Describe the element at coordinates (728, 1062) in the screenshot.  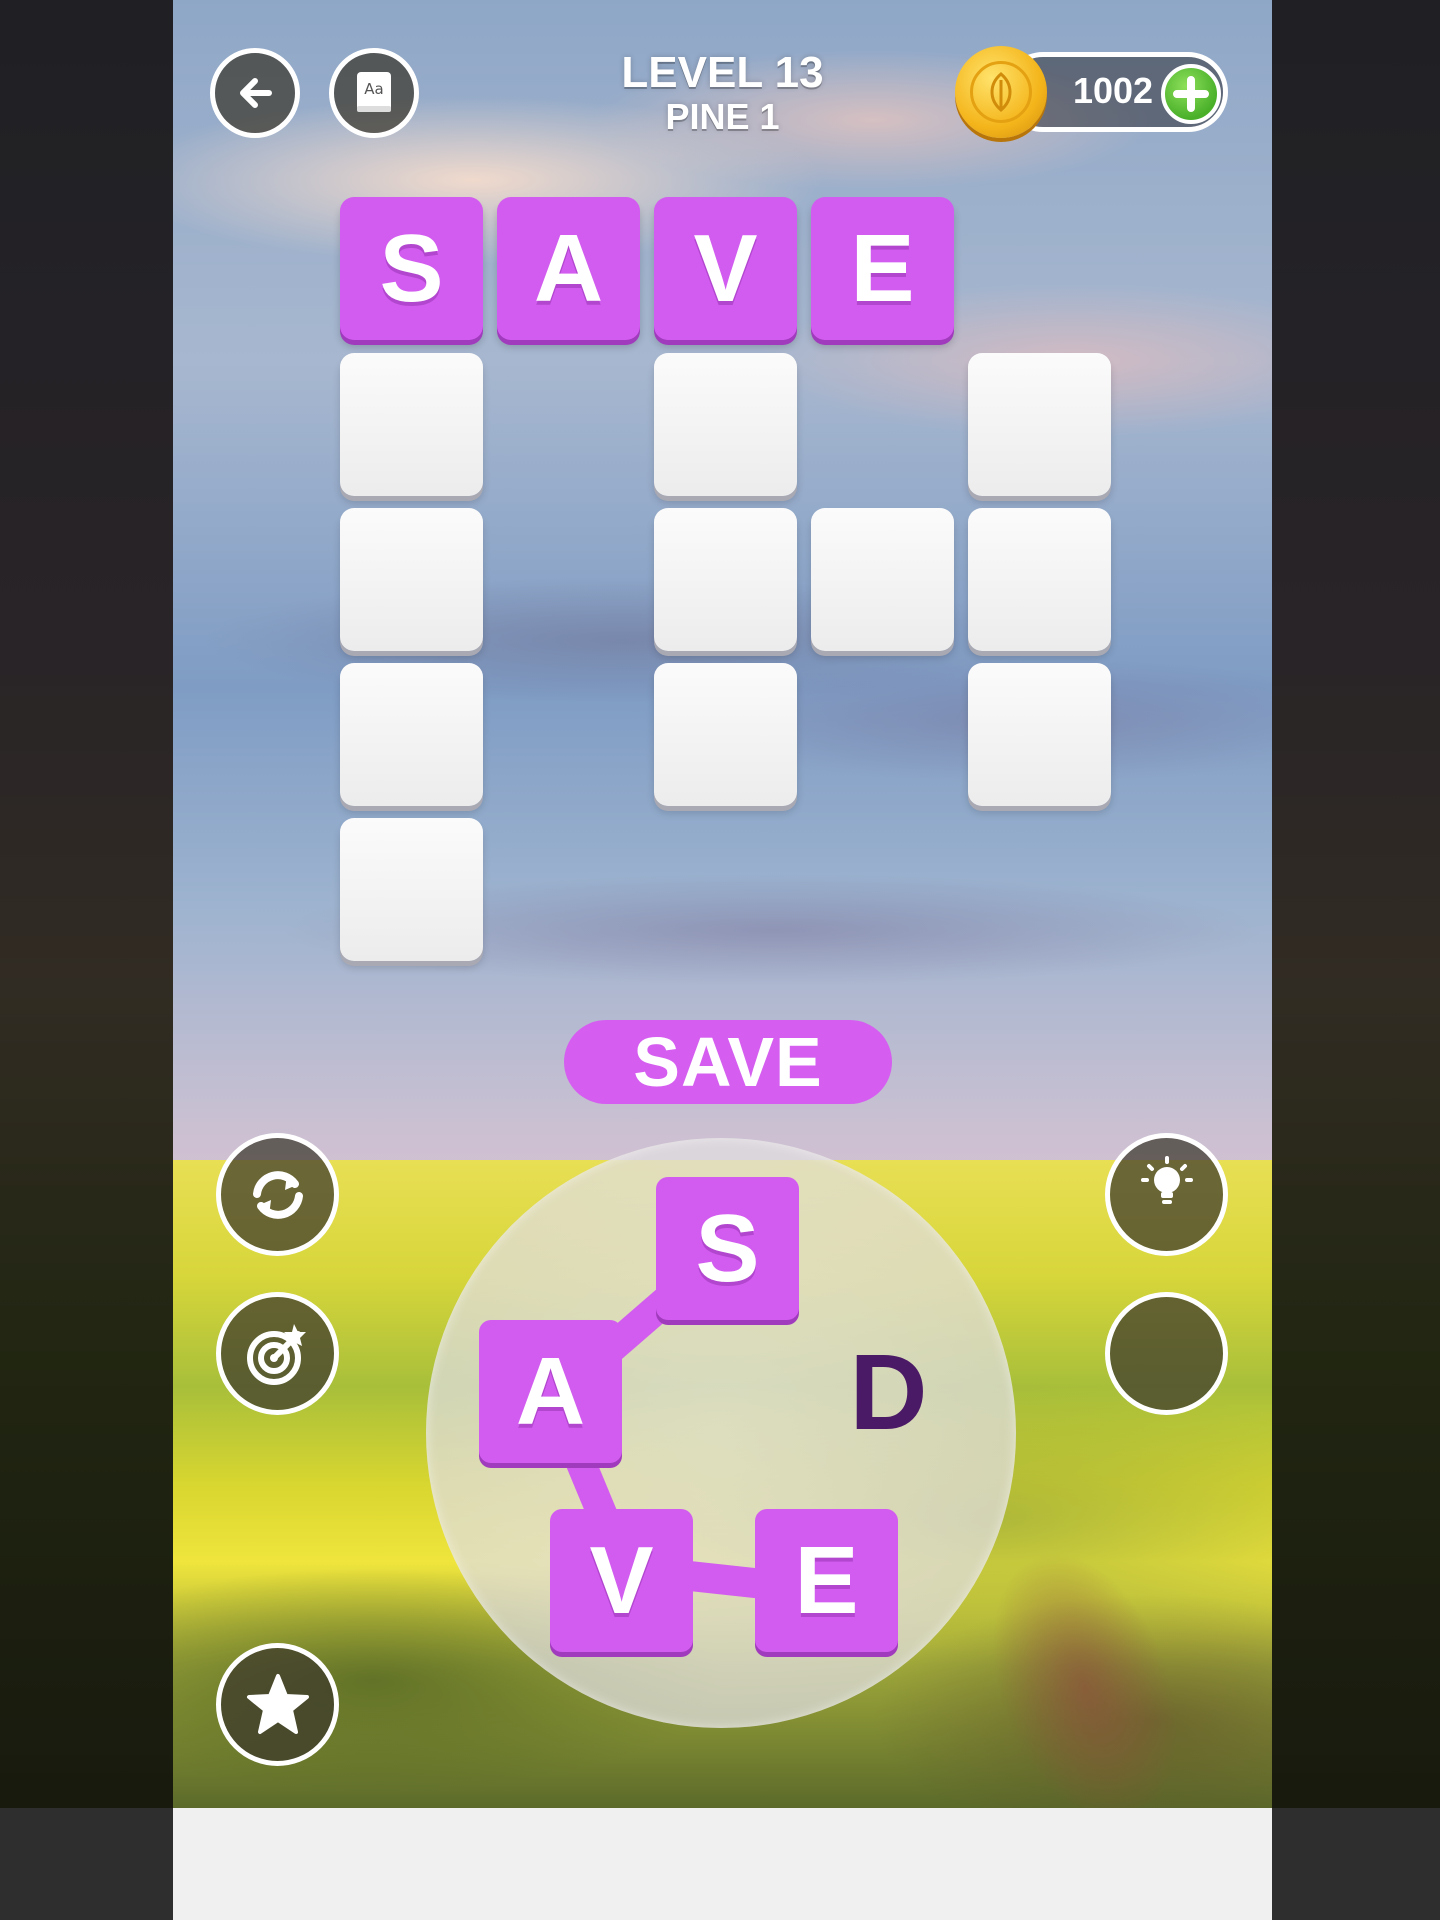
I see `current-word-preview: SAVE` at that location.